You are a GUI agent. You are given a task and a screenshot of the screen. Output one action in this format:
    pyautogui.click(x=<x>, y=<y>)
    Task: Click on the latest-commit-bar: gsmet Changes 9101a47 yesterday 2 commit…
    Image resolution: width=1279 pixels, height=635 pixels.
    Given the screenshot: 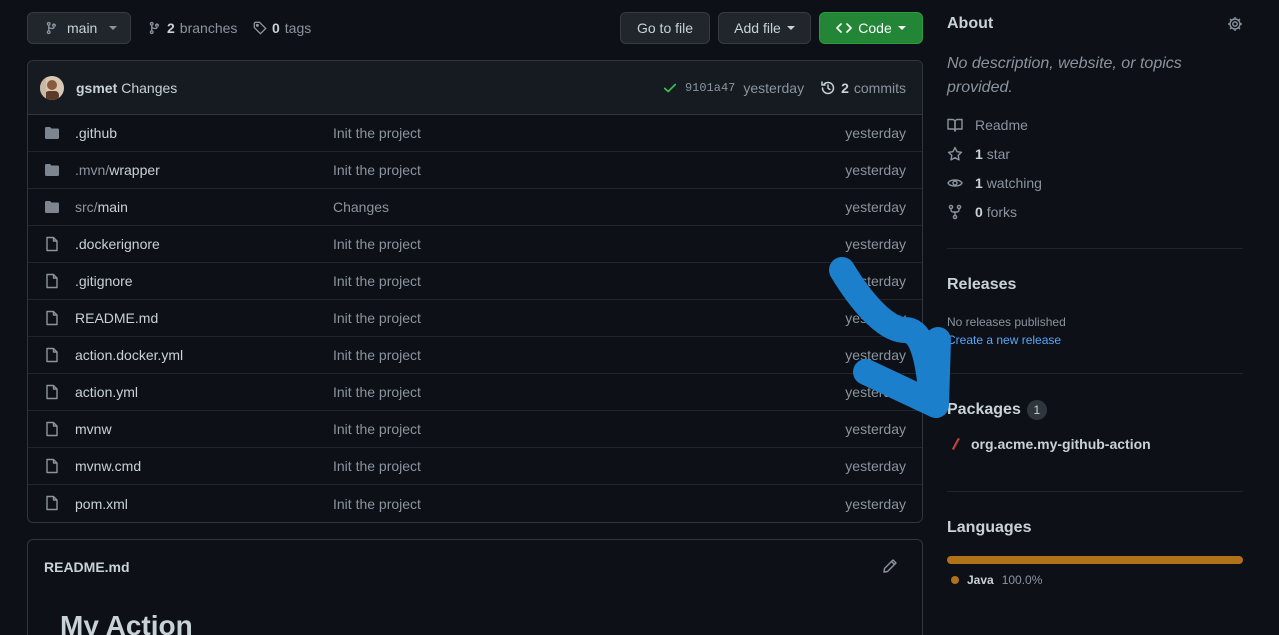 What is the action you would take?
    pyautogui.click(x=475, y=88)
    